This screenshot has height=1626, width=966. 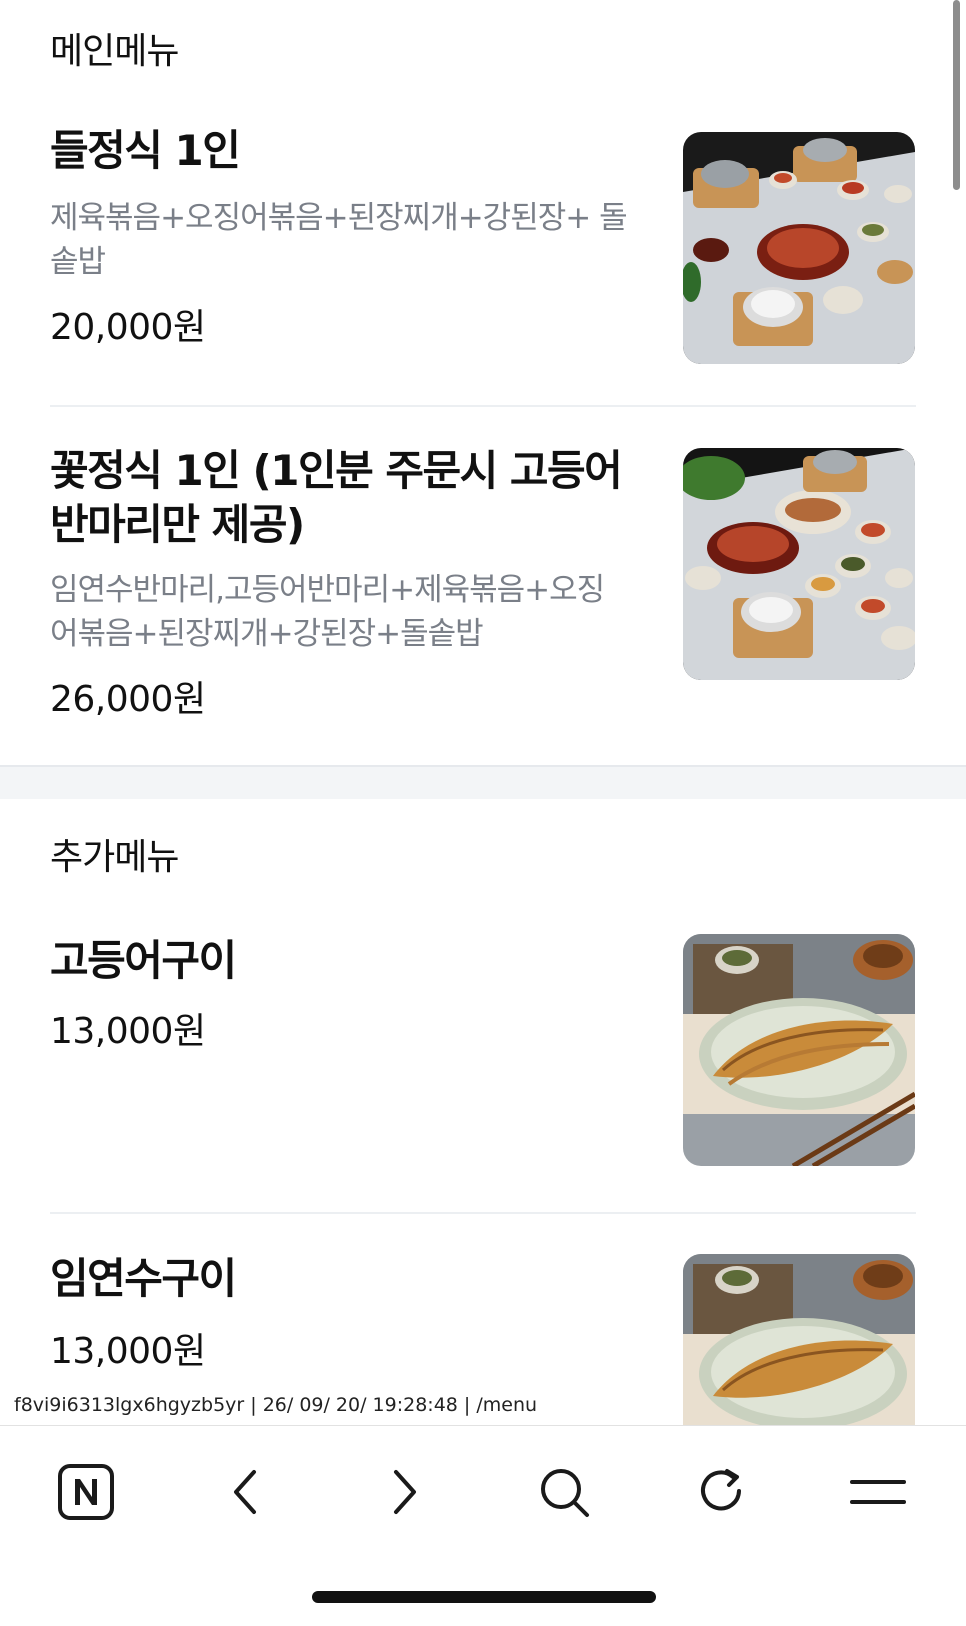 I want to click on back-button, so click(x=246, y=1494).